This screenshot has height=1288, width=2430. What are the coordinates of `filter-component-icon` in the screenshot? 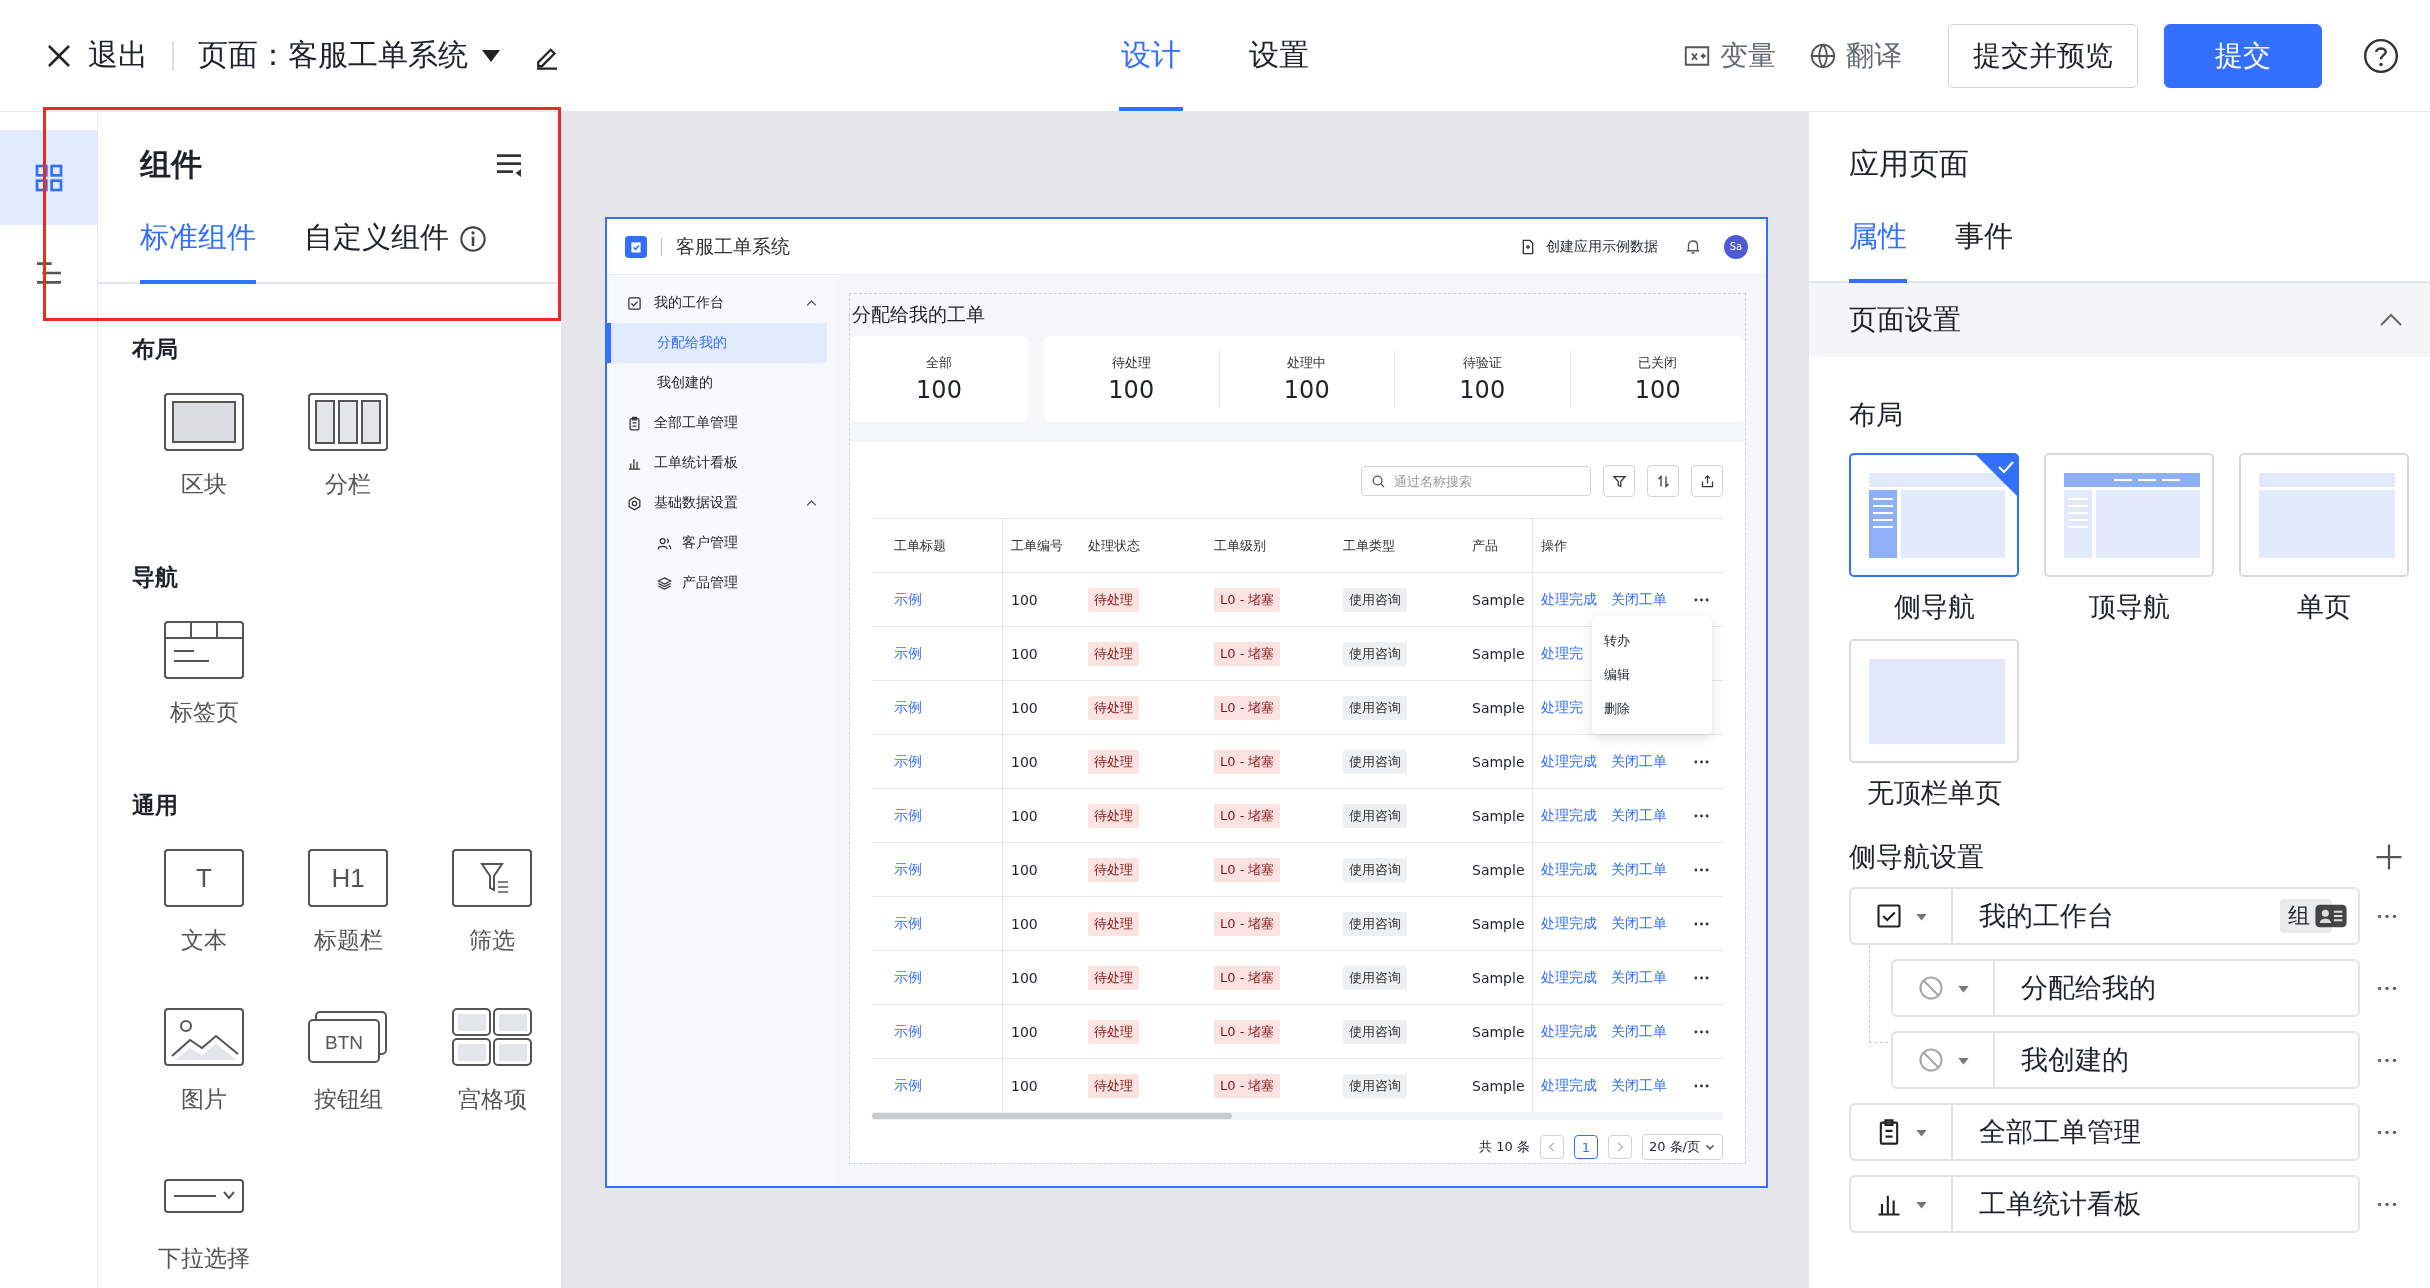 It's located at (492, 878).